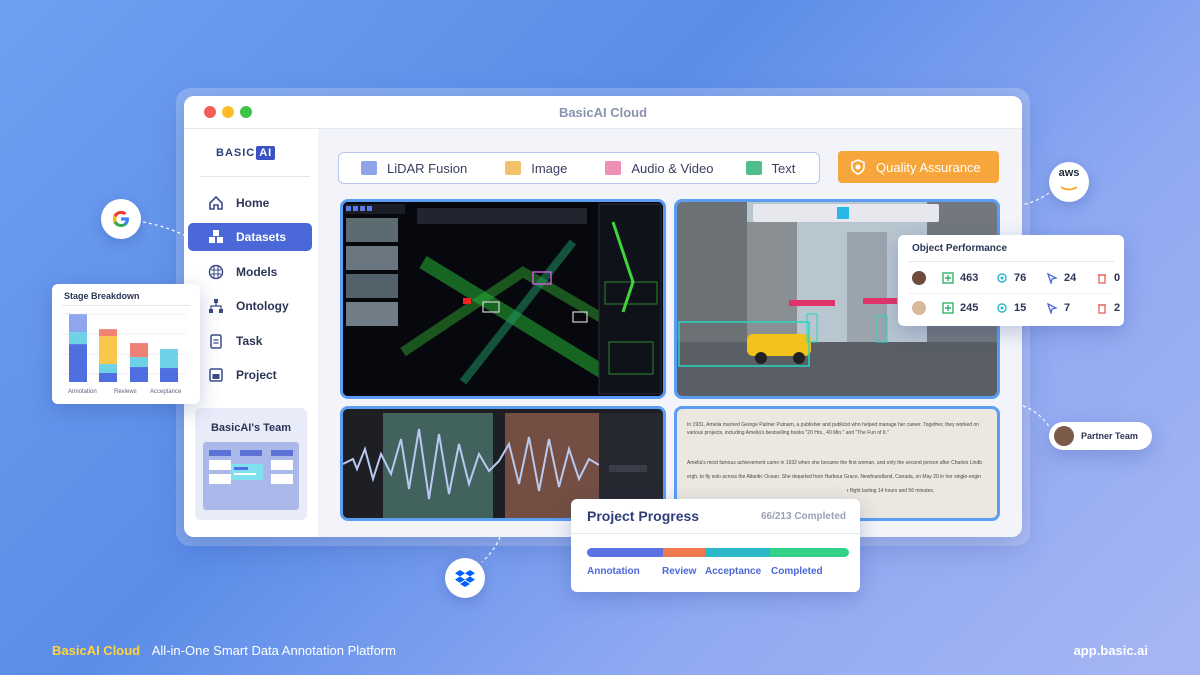 Image resolution: width=1200 pixels, height=675 pixels. What do you see at coordinates (1021, 278) in the screenshot?
I see `stat-cell: 76` at bounding box center [1021, 278].